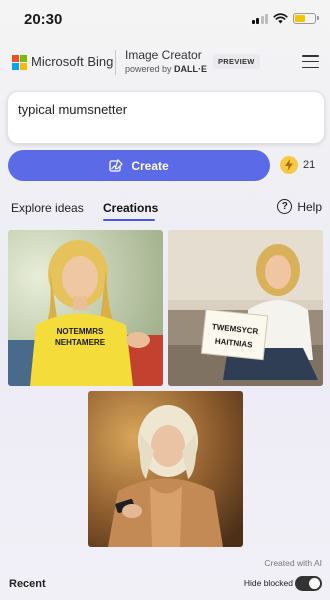 The height and width of the screenshot is (600, 330). I want to click on creation-image-3-art, so click(165, 469).